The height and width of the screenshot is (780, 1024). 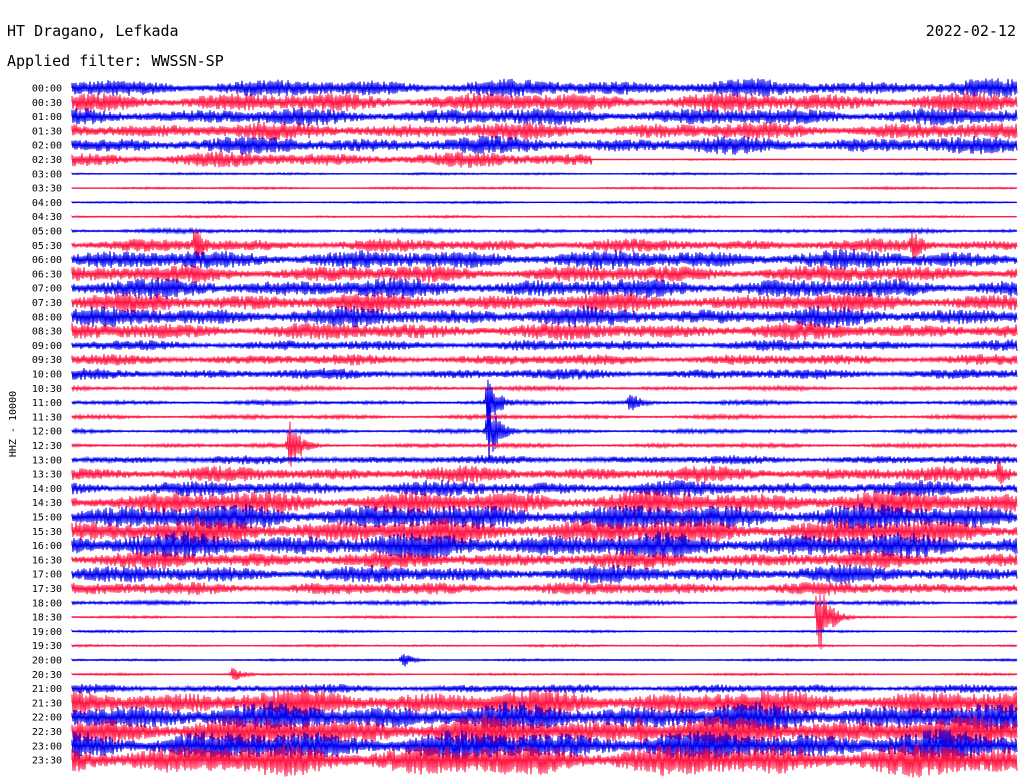 I want to click on row-time-label: 10:30, so click(x=47, y=389).